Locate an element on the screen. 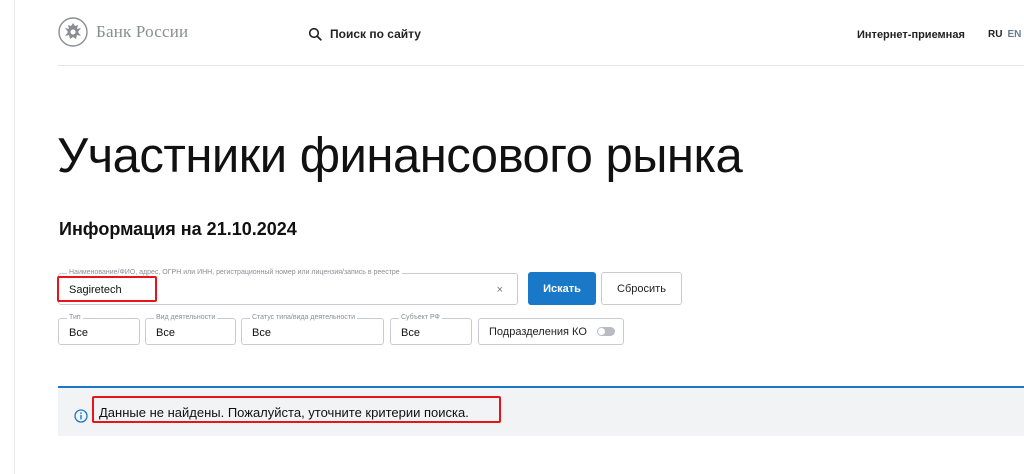 This screenshot has height=474, width=1024. lang-ru: RU is located at coordinates (995, 34).